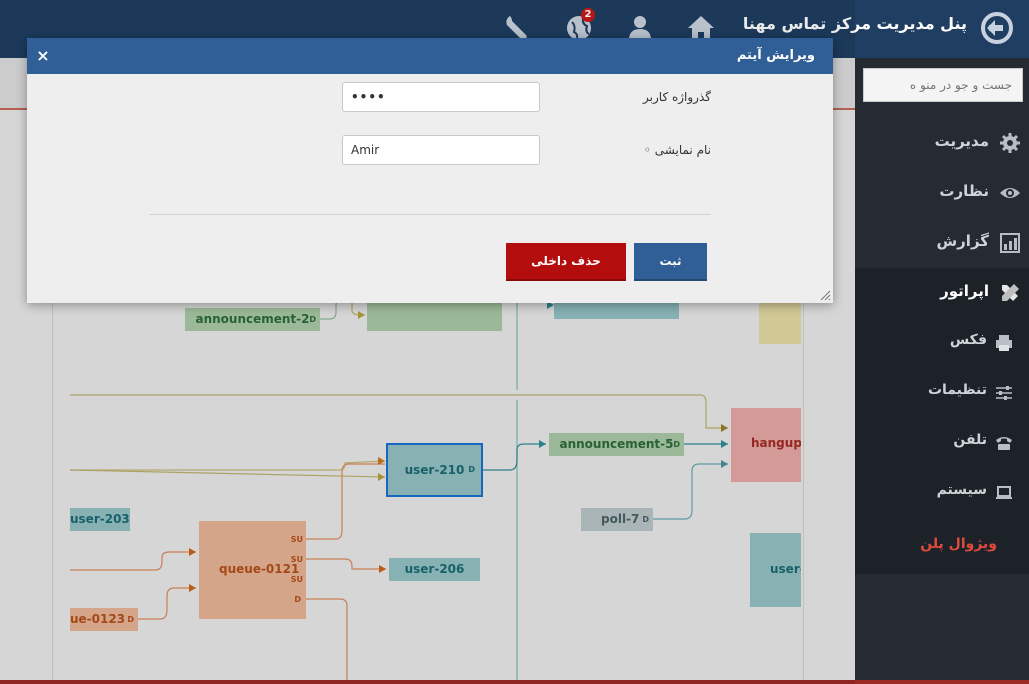 This screenshot has height=684, width=1029. I want to click on sidebar-item-management: مدیریت, so click(942, 143).